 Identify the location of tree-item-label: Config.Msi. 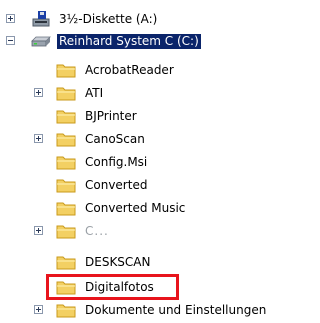
(116, 162).